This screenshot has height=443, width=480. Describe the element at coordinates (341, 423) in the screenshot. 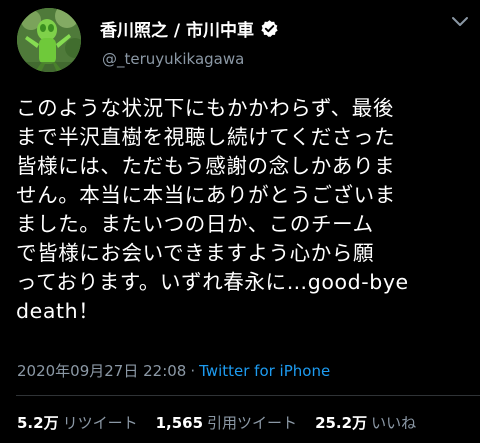

I see `likes-count: 25.2万` at that location.